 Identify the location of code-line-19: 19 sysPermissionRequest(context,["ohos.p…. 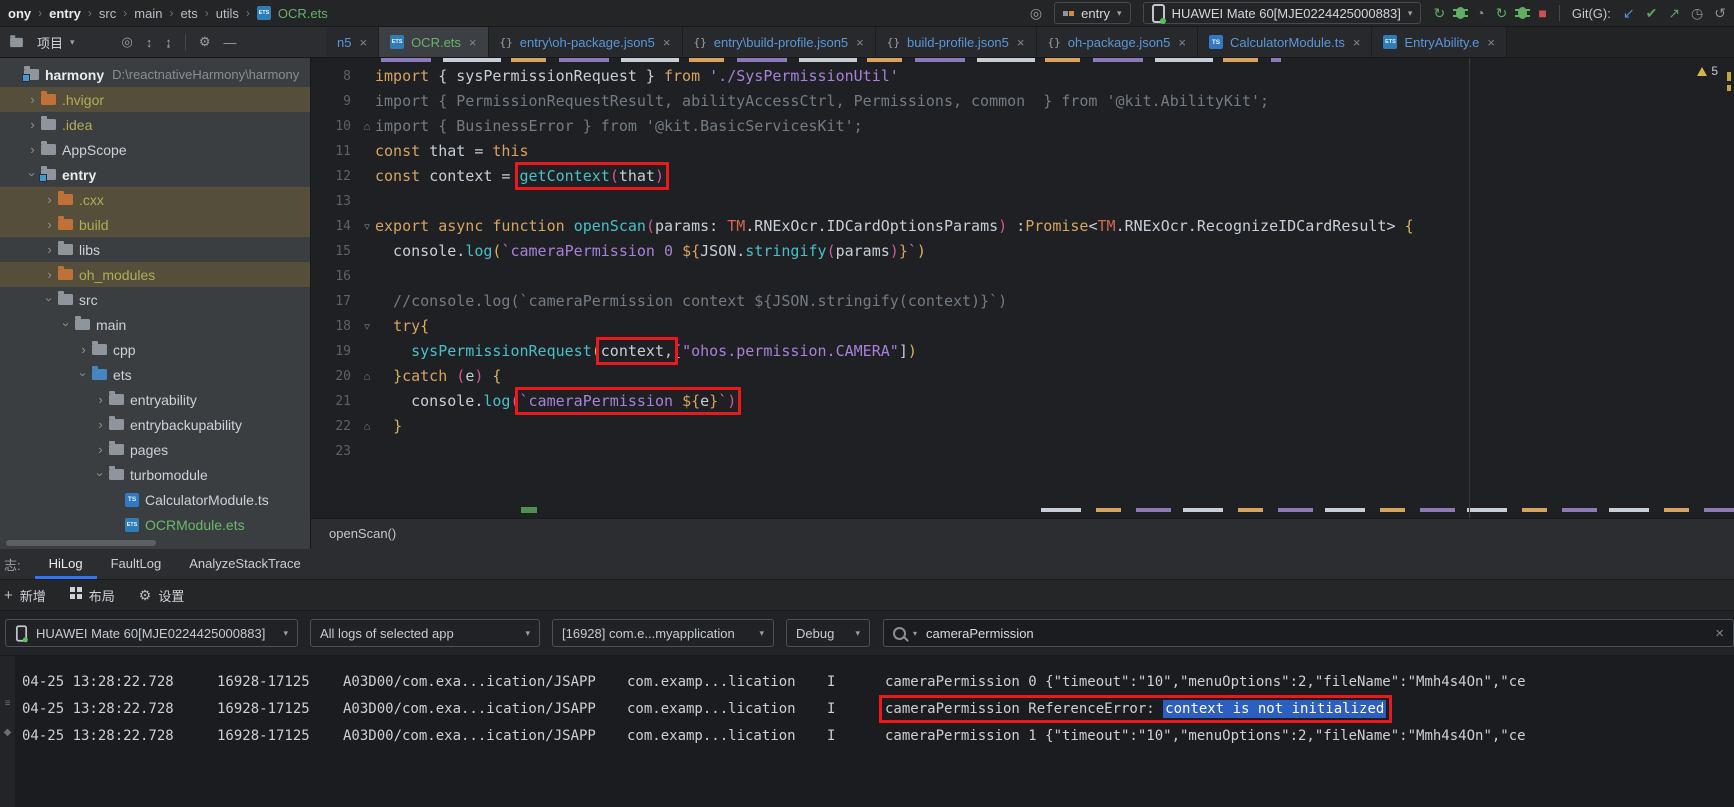
(1022, 351).